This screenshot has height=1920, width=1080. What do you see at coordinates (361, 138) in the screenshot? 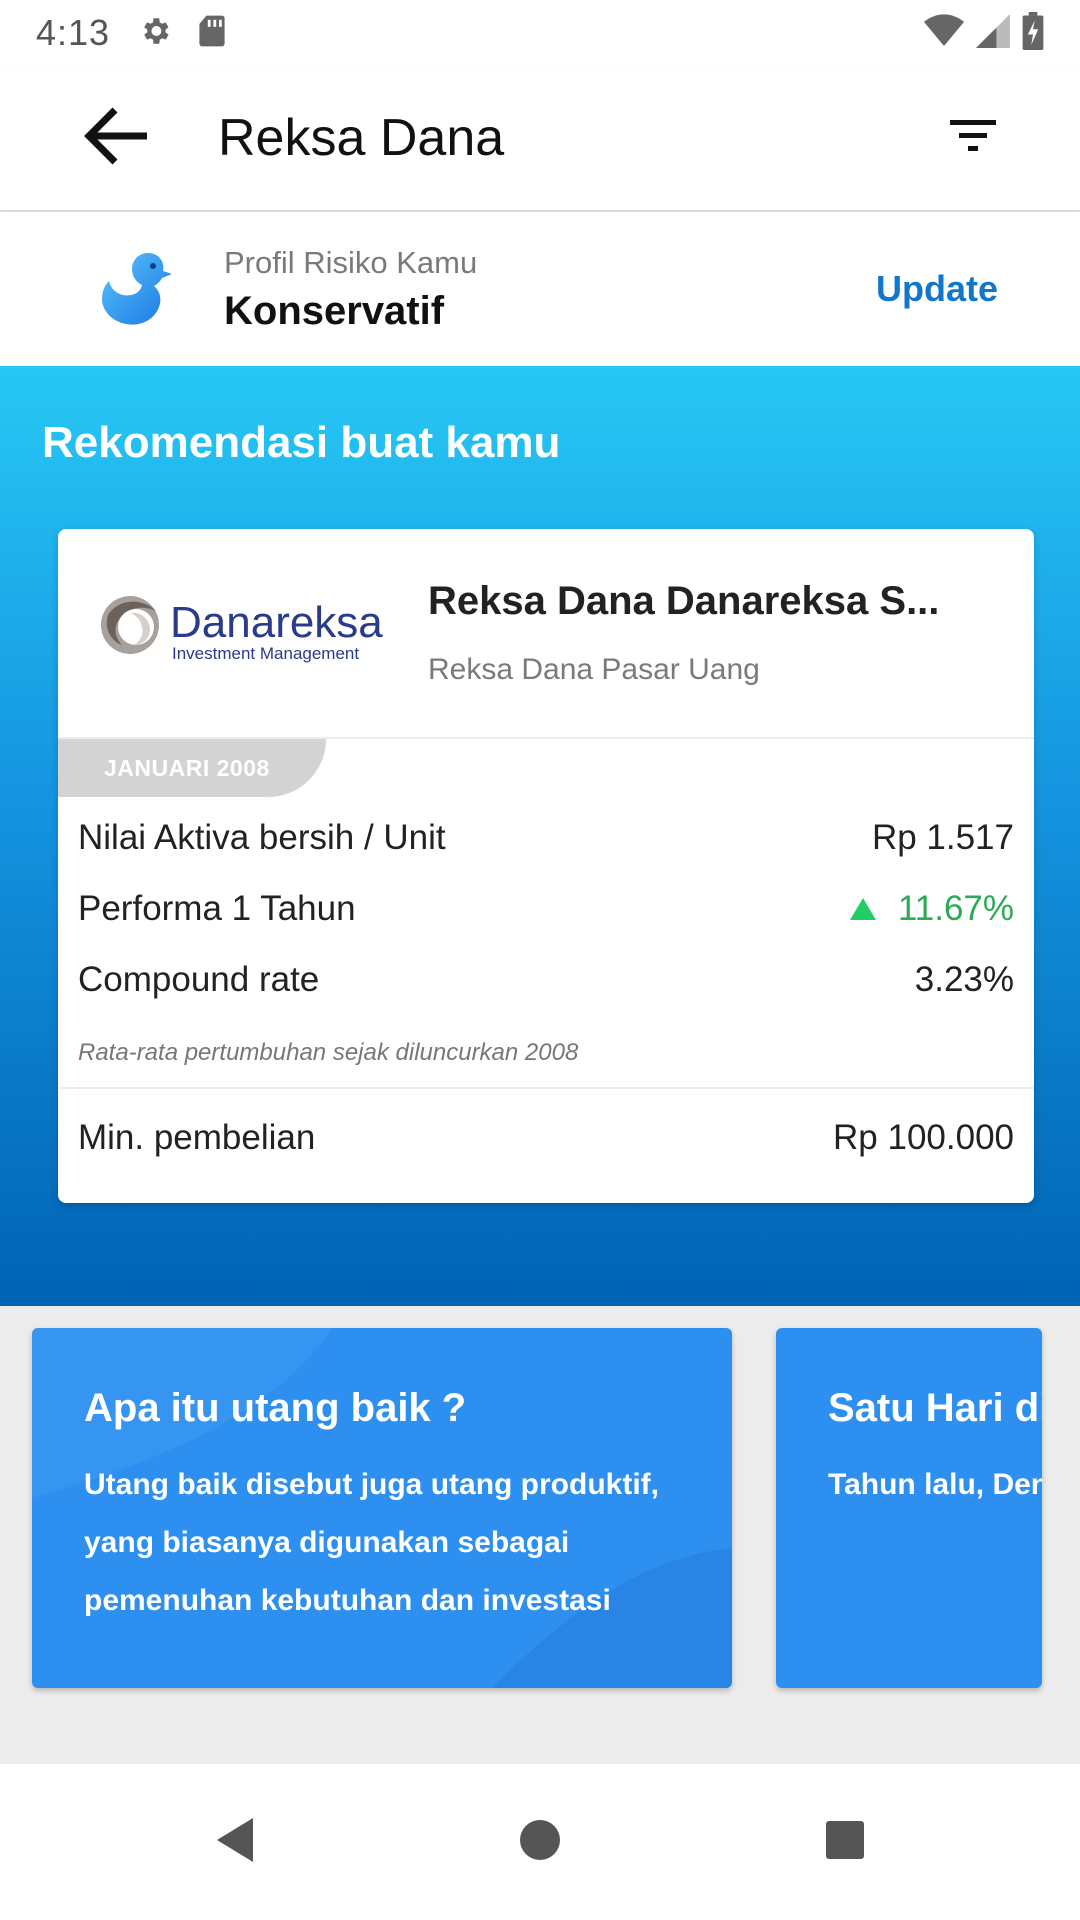
I see `page-title: Reksa Dana` at bounding box center [361, 138].